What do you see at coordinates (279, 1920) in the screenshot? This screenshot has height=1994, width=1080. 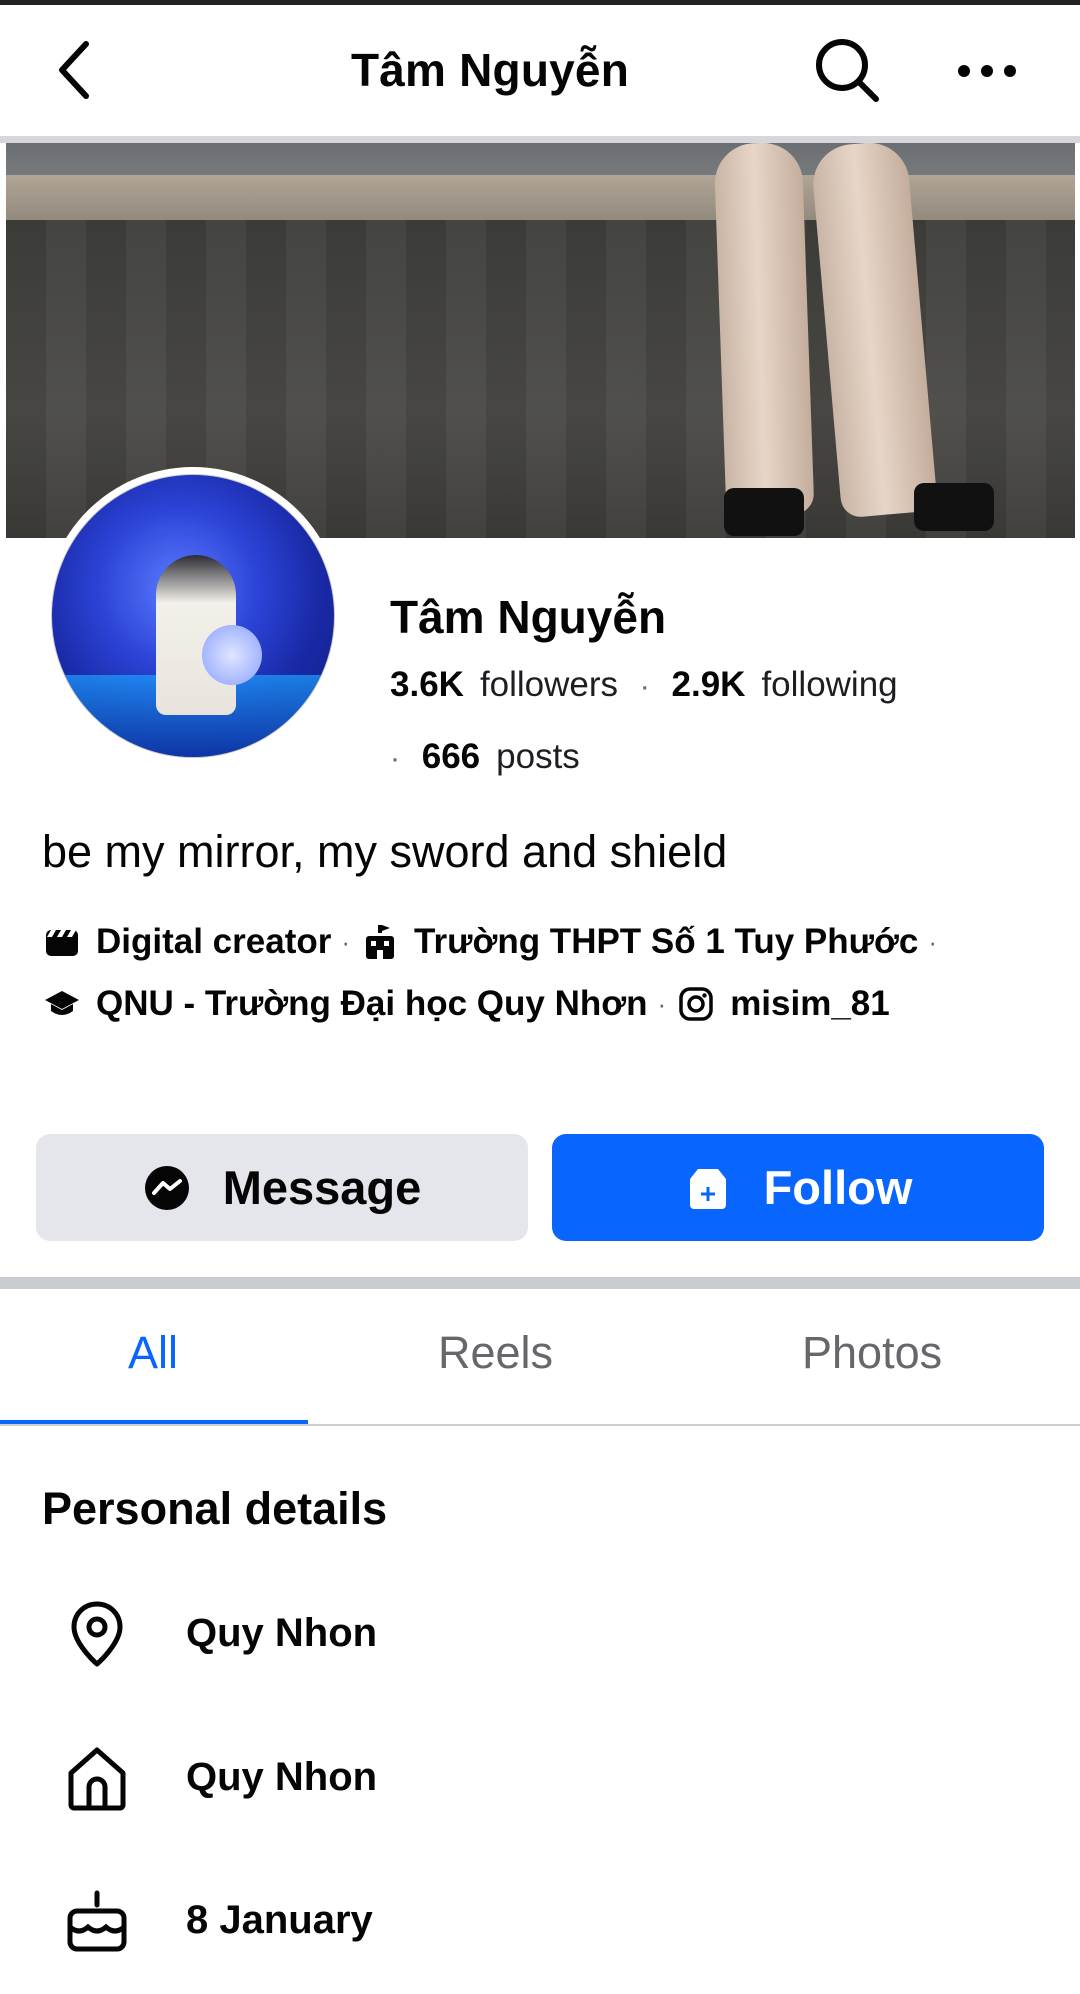 I see `detail-text: 8 January` at bounding box center [279, 1920].